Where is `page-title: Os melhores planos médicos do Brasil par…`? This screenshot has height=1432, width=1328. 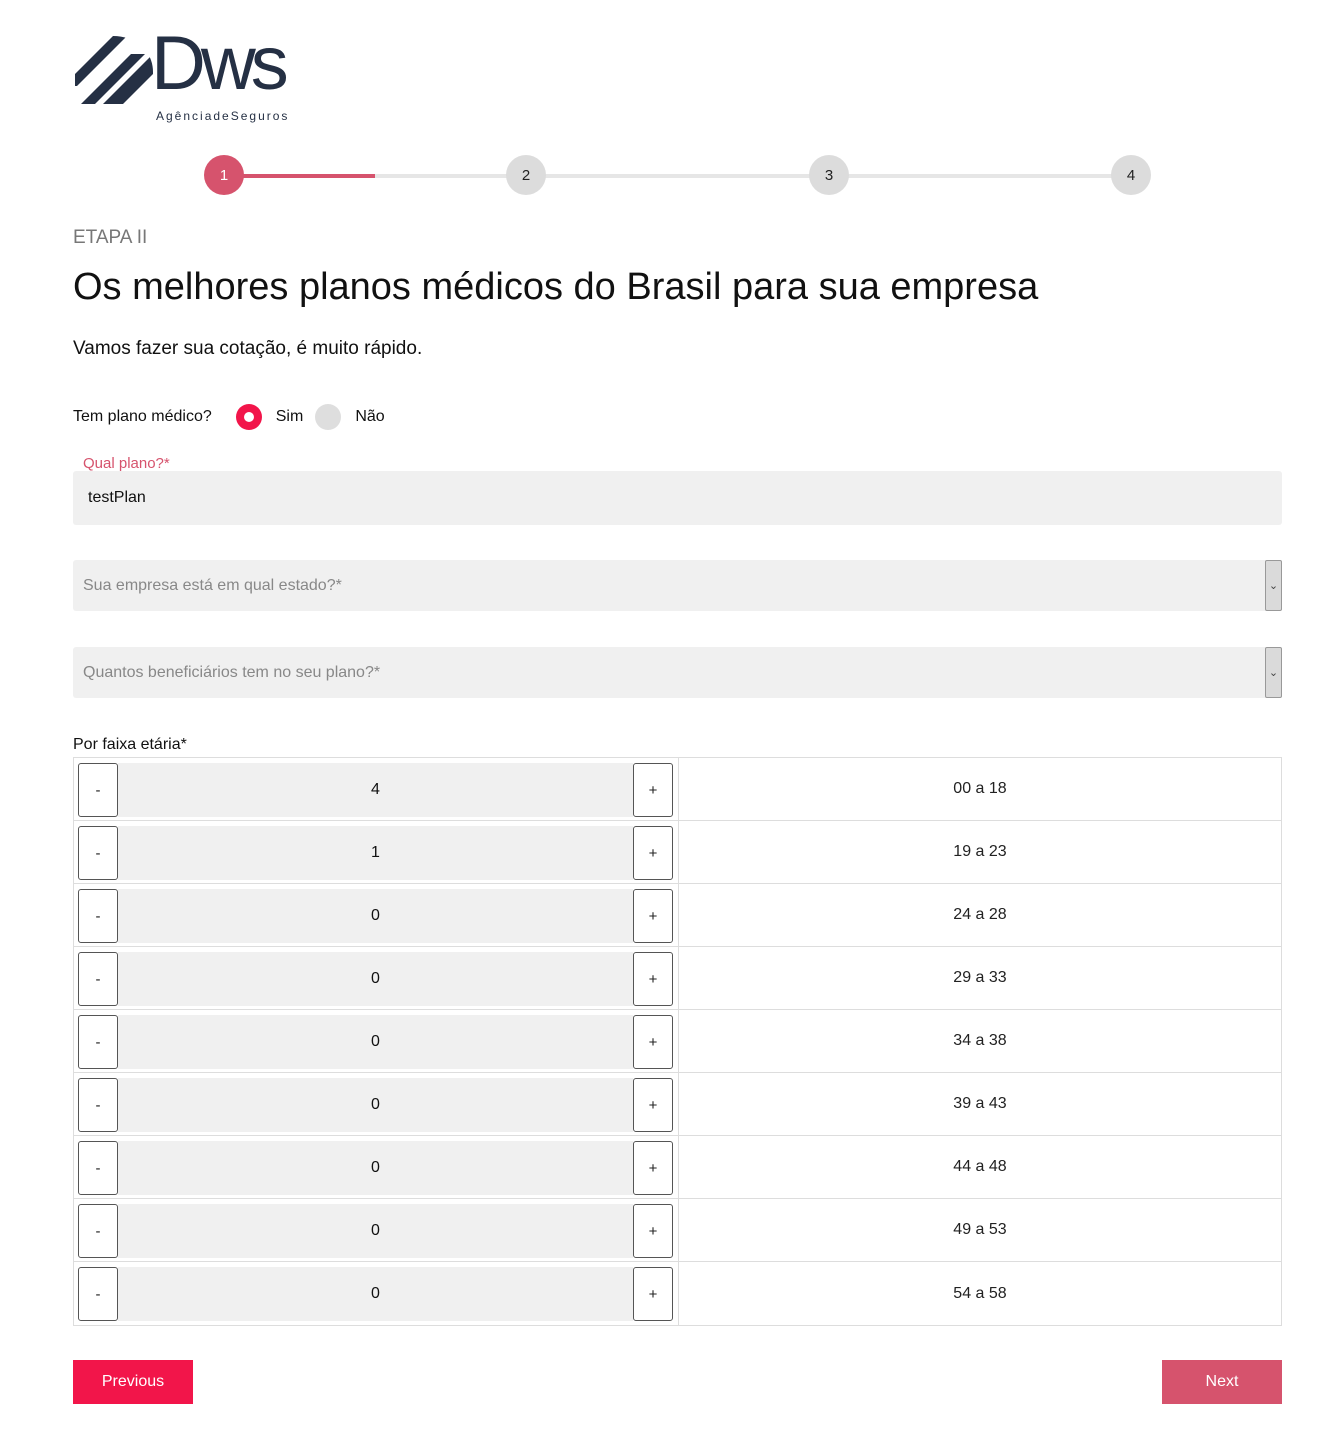 page-title: Os melhores planos médicos do Brasil par… is located at coordinates (556, 287).